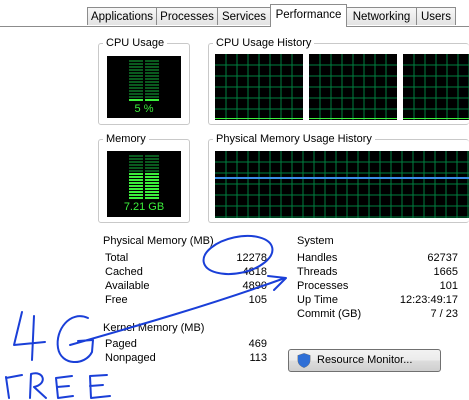  What do you see at coordinates (186, 272) in the screenshot?
I see `physical-memory-row-cached: Cached 4818` at bounding box center [186, 272].